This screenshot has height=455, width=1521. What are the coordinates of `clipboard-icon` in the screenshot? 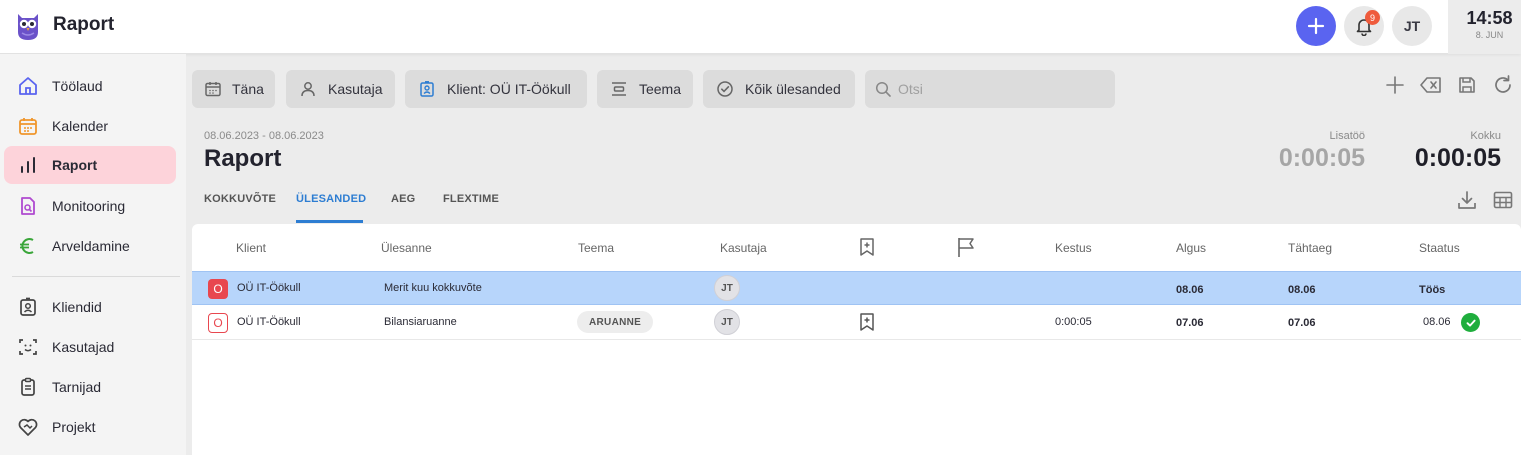 It's located at (28, 387).